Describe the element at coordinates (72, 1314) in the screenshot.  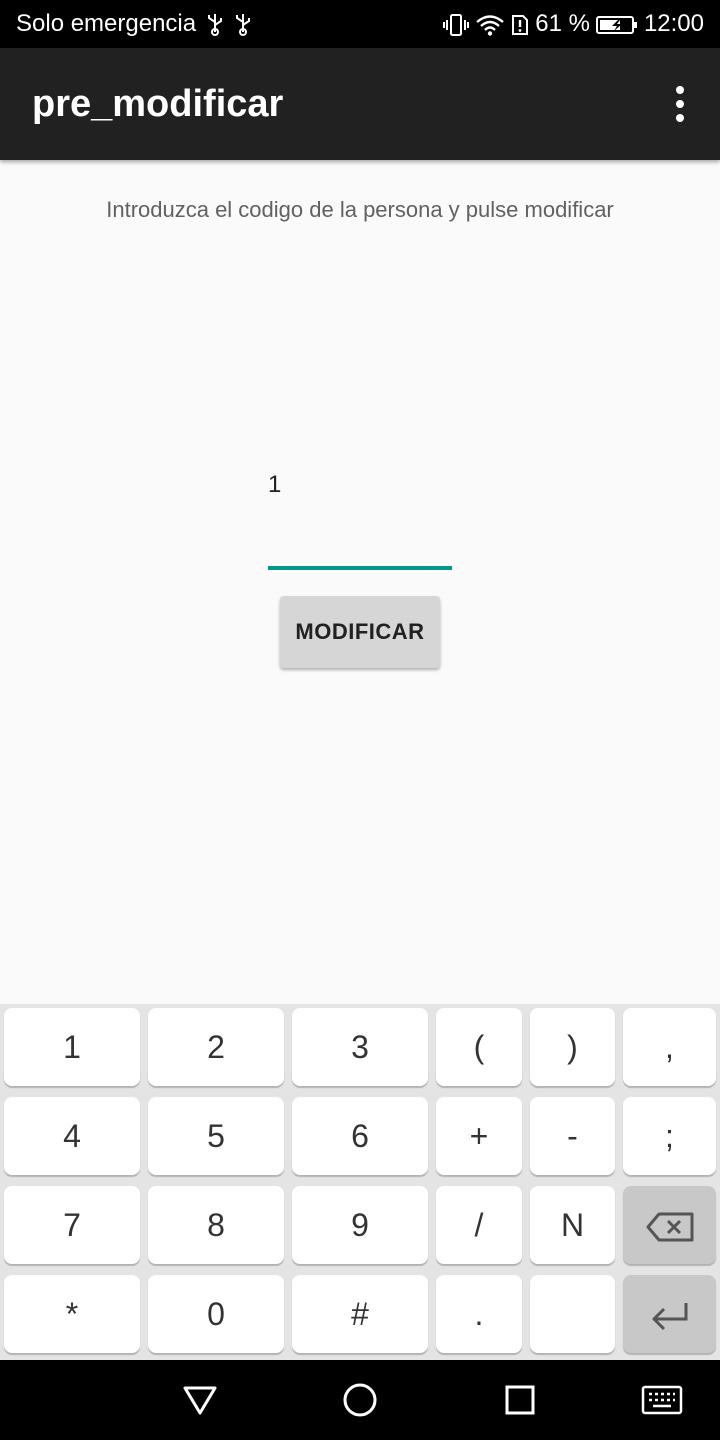
I see `key-asterisk: *` at that location.